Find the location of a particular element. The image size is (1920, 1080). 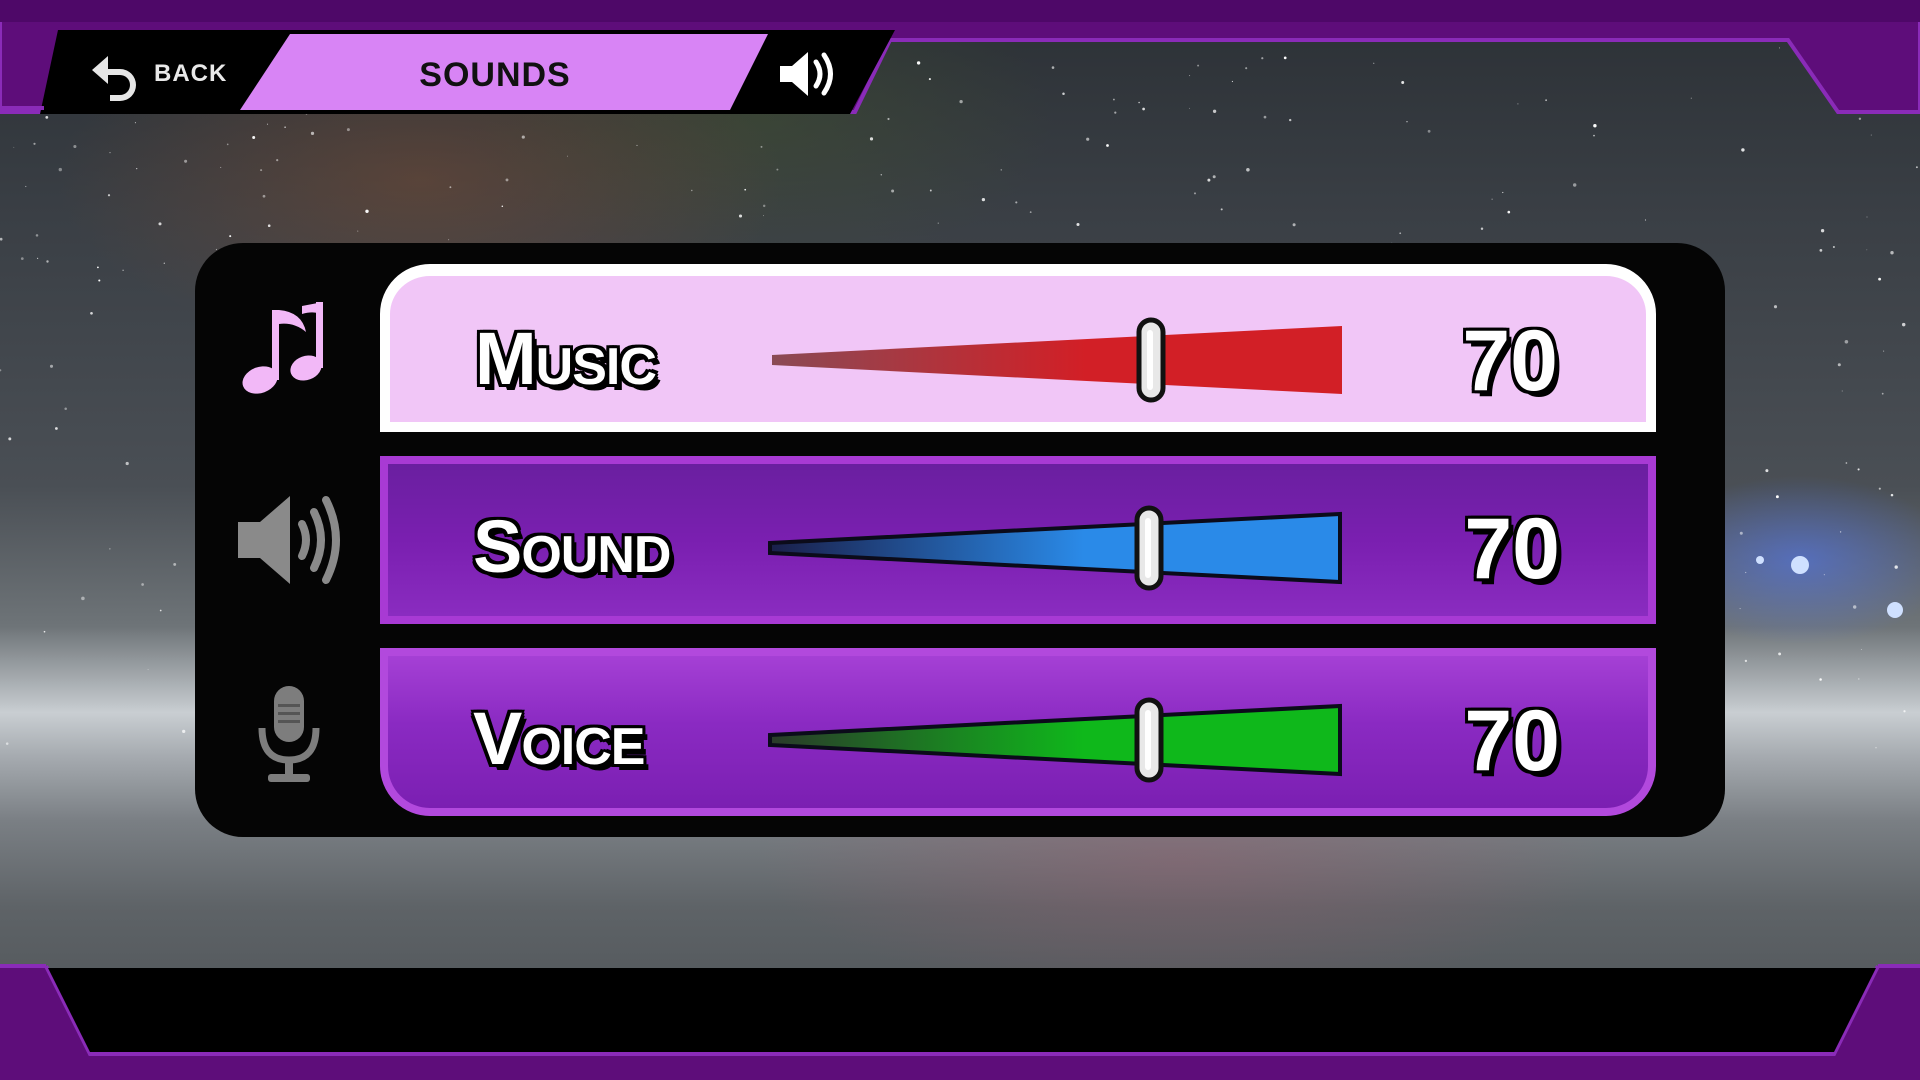

sound-label: Sound is located at coordinates (572, 546).